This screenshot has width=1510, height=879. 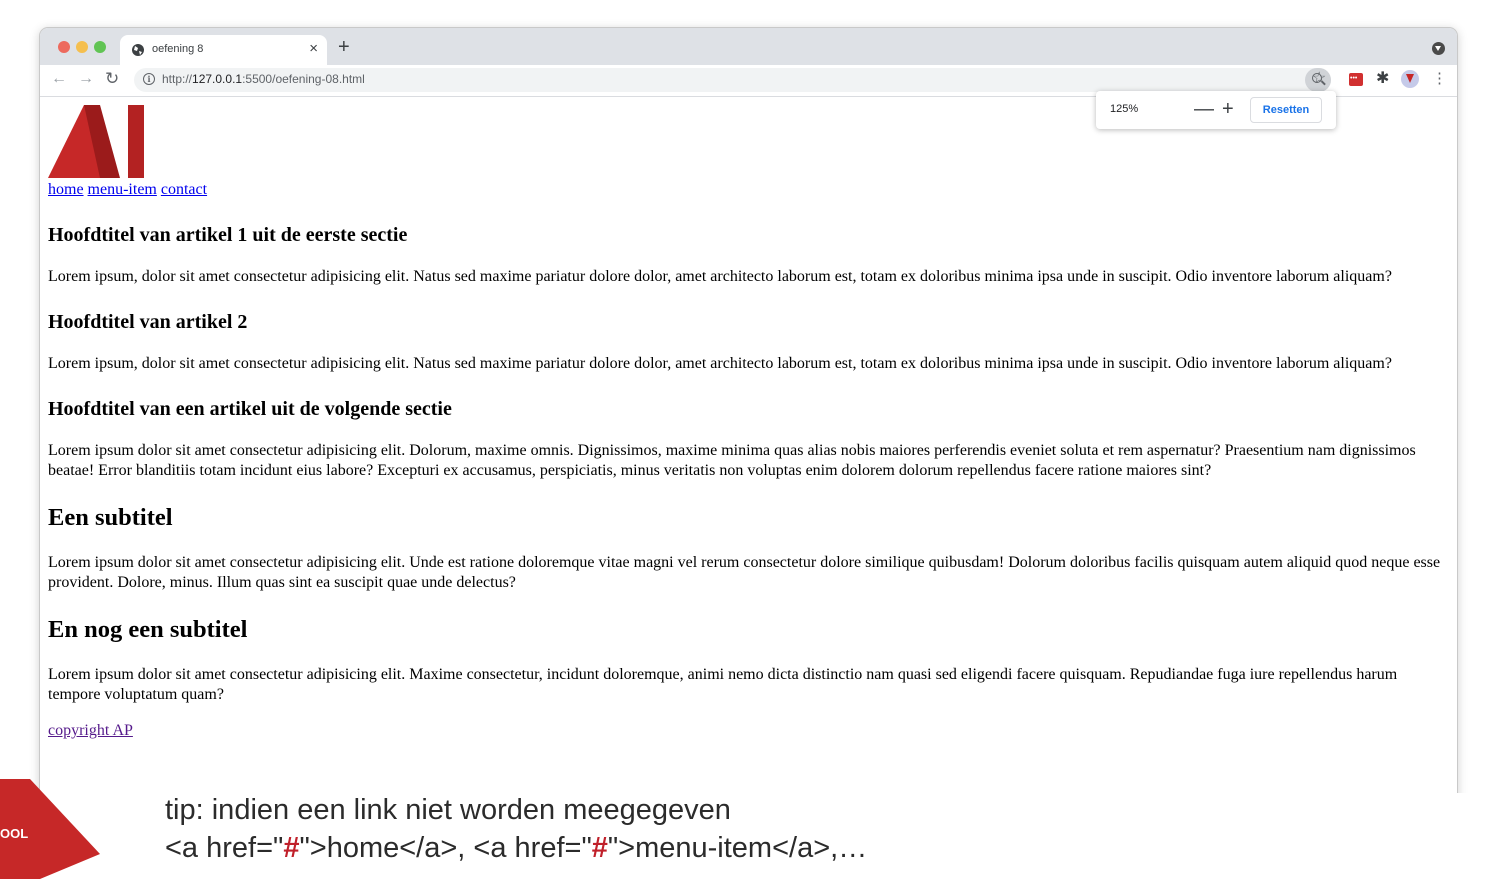 I want to click on nav-link-home: home, so click(x=66, y=189).